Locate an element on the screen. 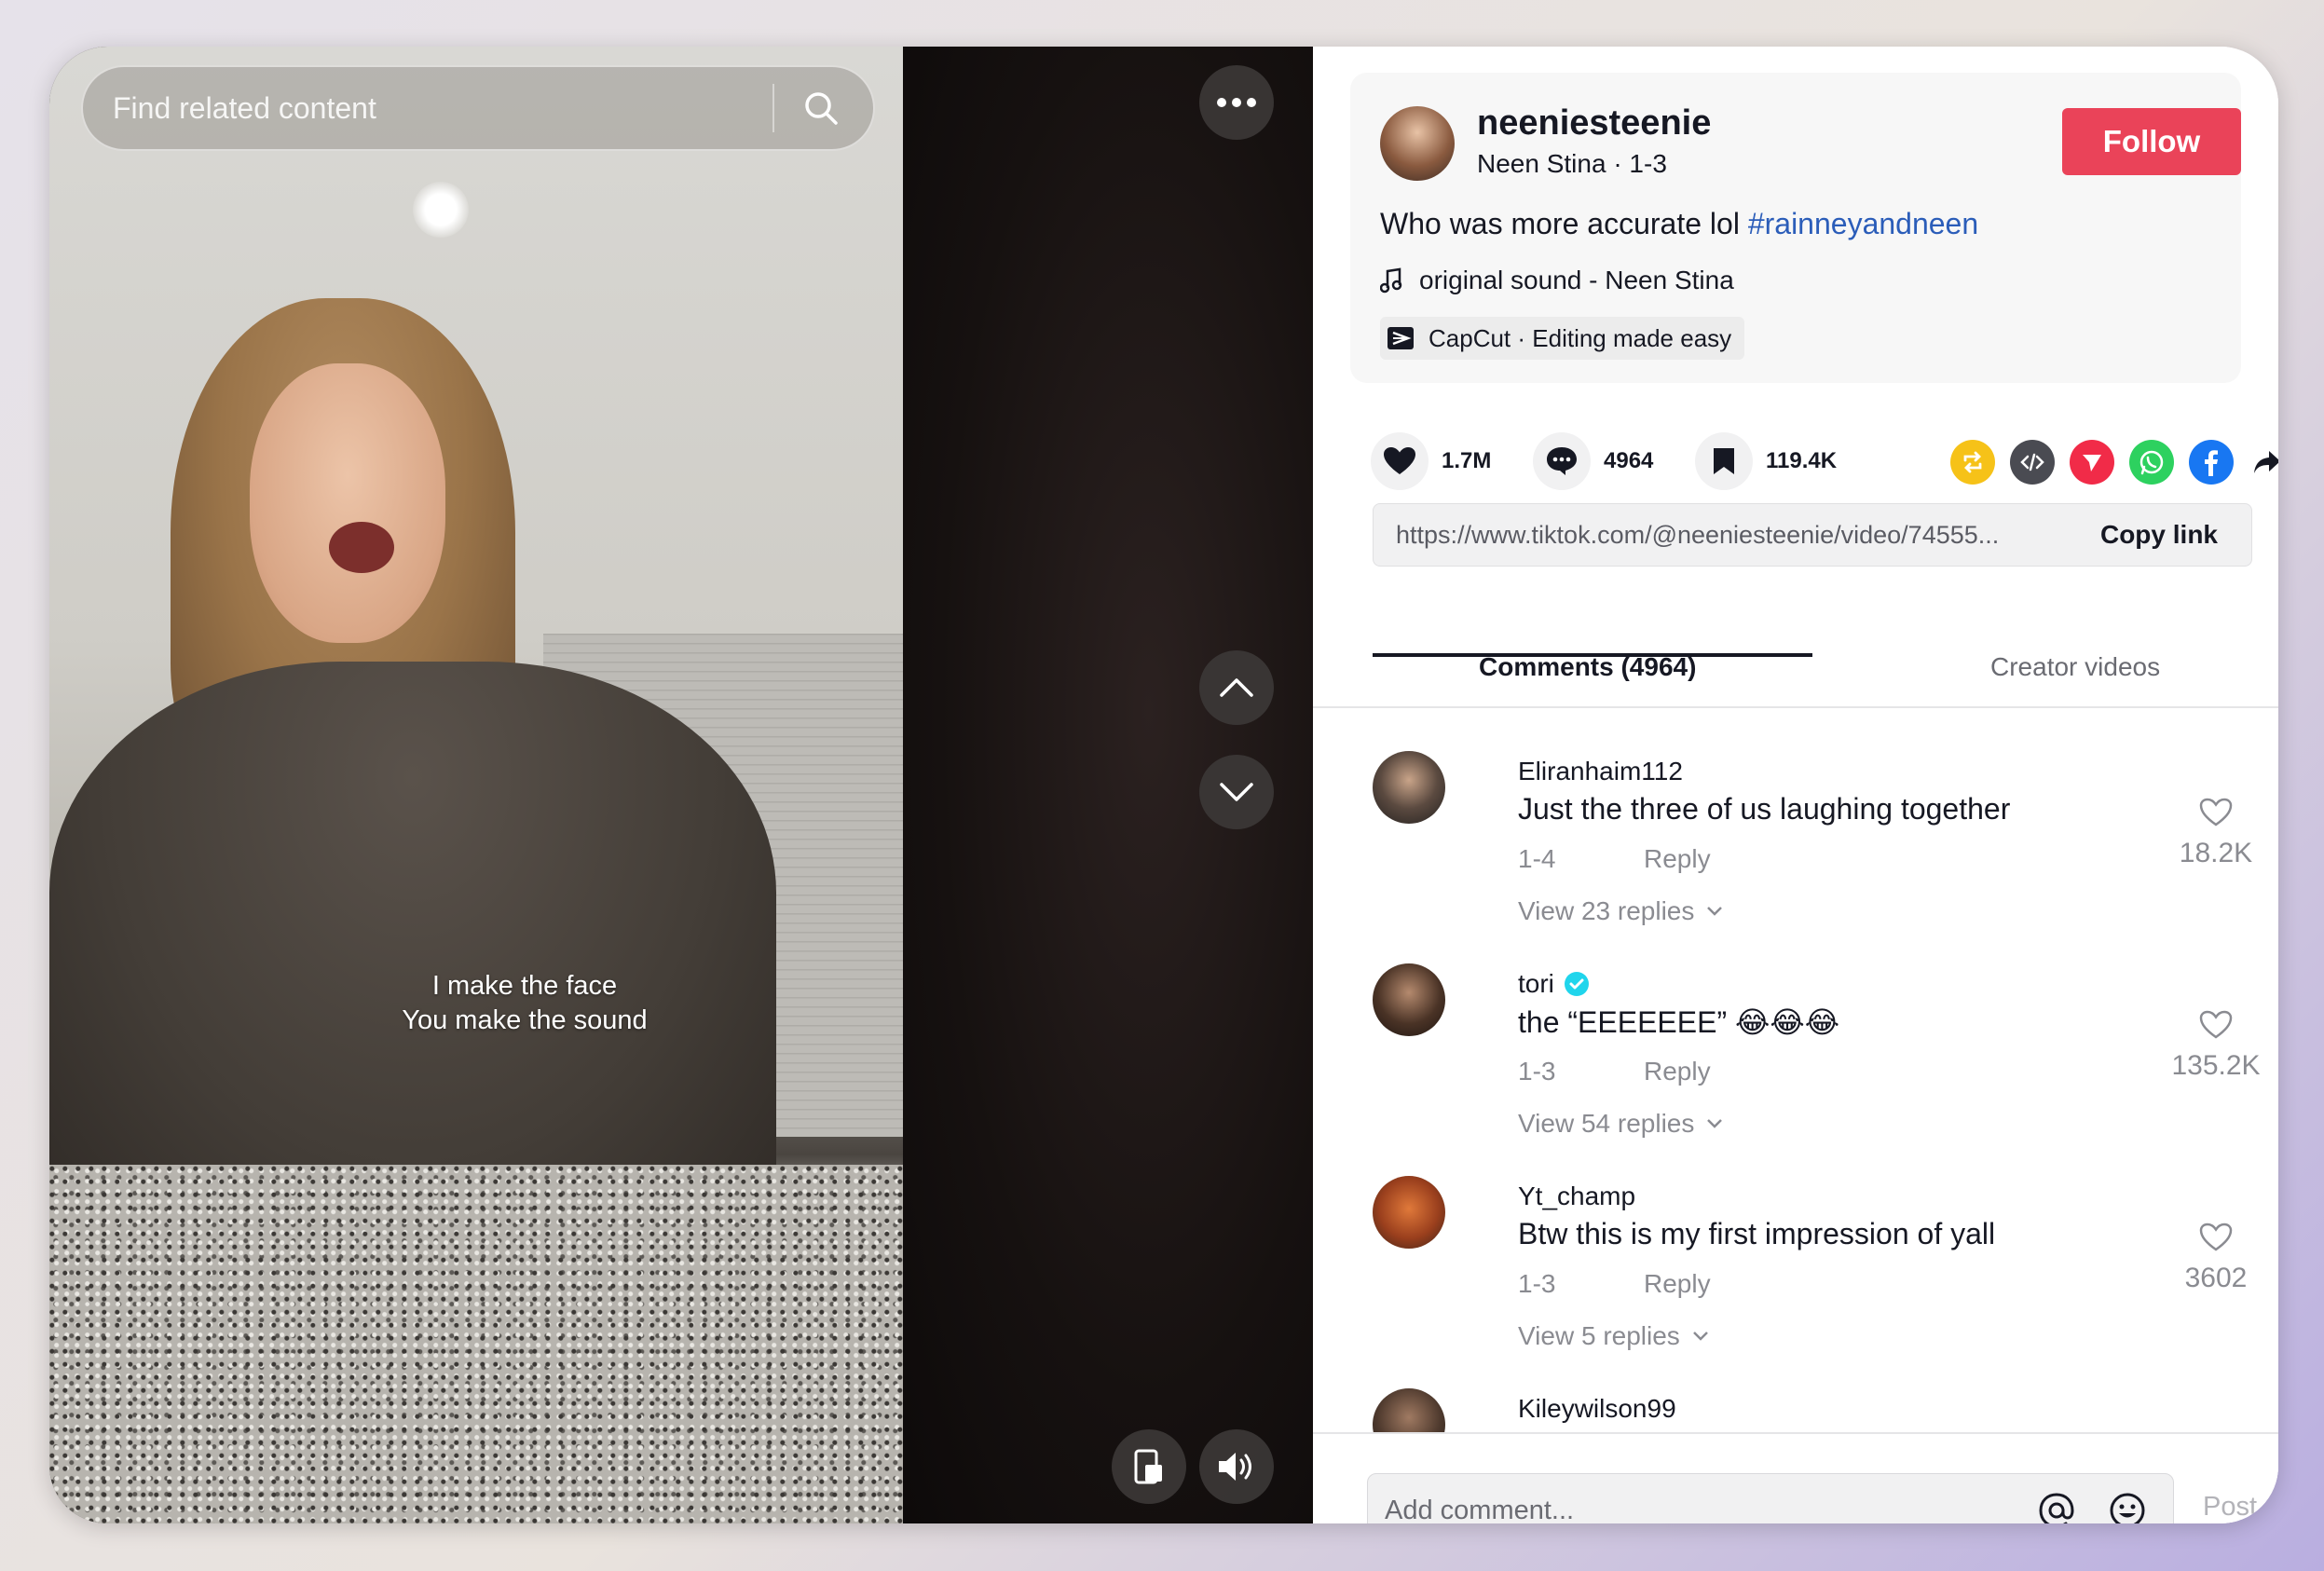 This screenshot has height=1571, width=2324. comment-like-count: 18.2K is located at coordinates (2216, 853).